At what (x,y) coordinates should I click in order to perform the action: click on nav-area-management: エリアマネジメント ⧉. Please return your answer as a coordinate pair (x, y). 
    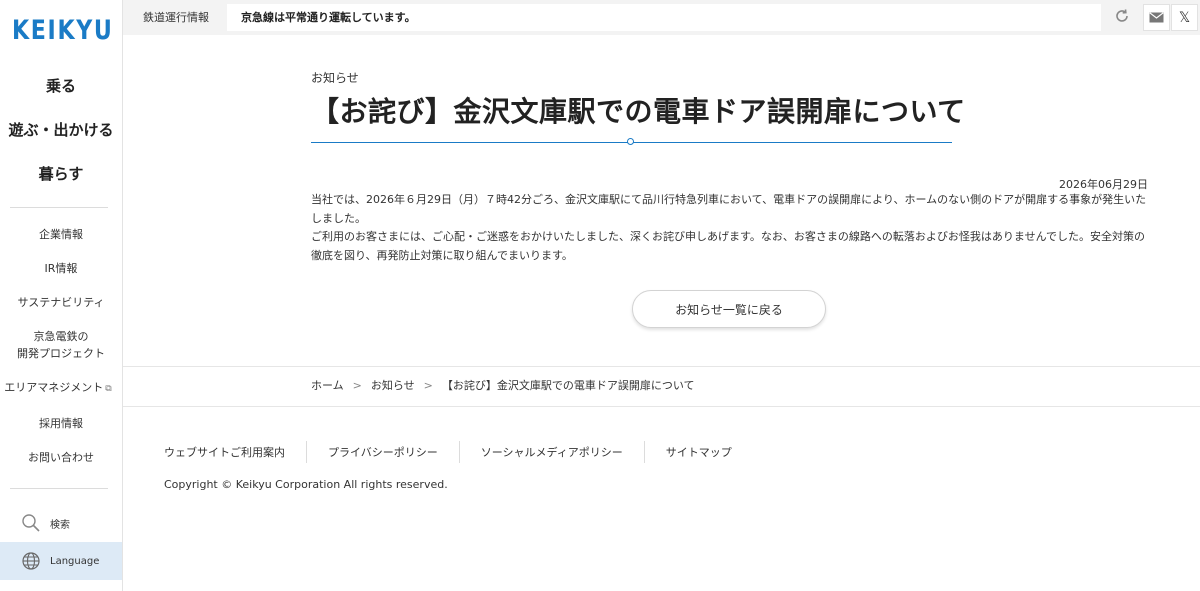
    Looking at the image, I should click on (61, 388).